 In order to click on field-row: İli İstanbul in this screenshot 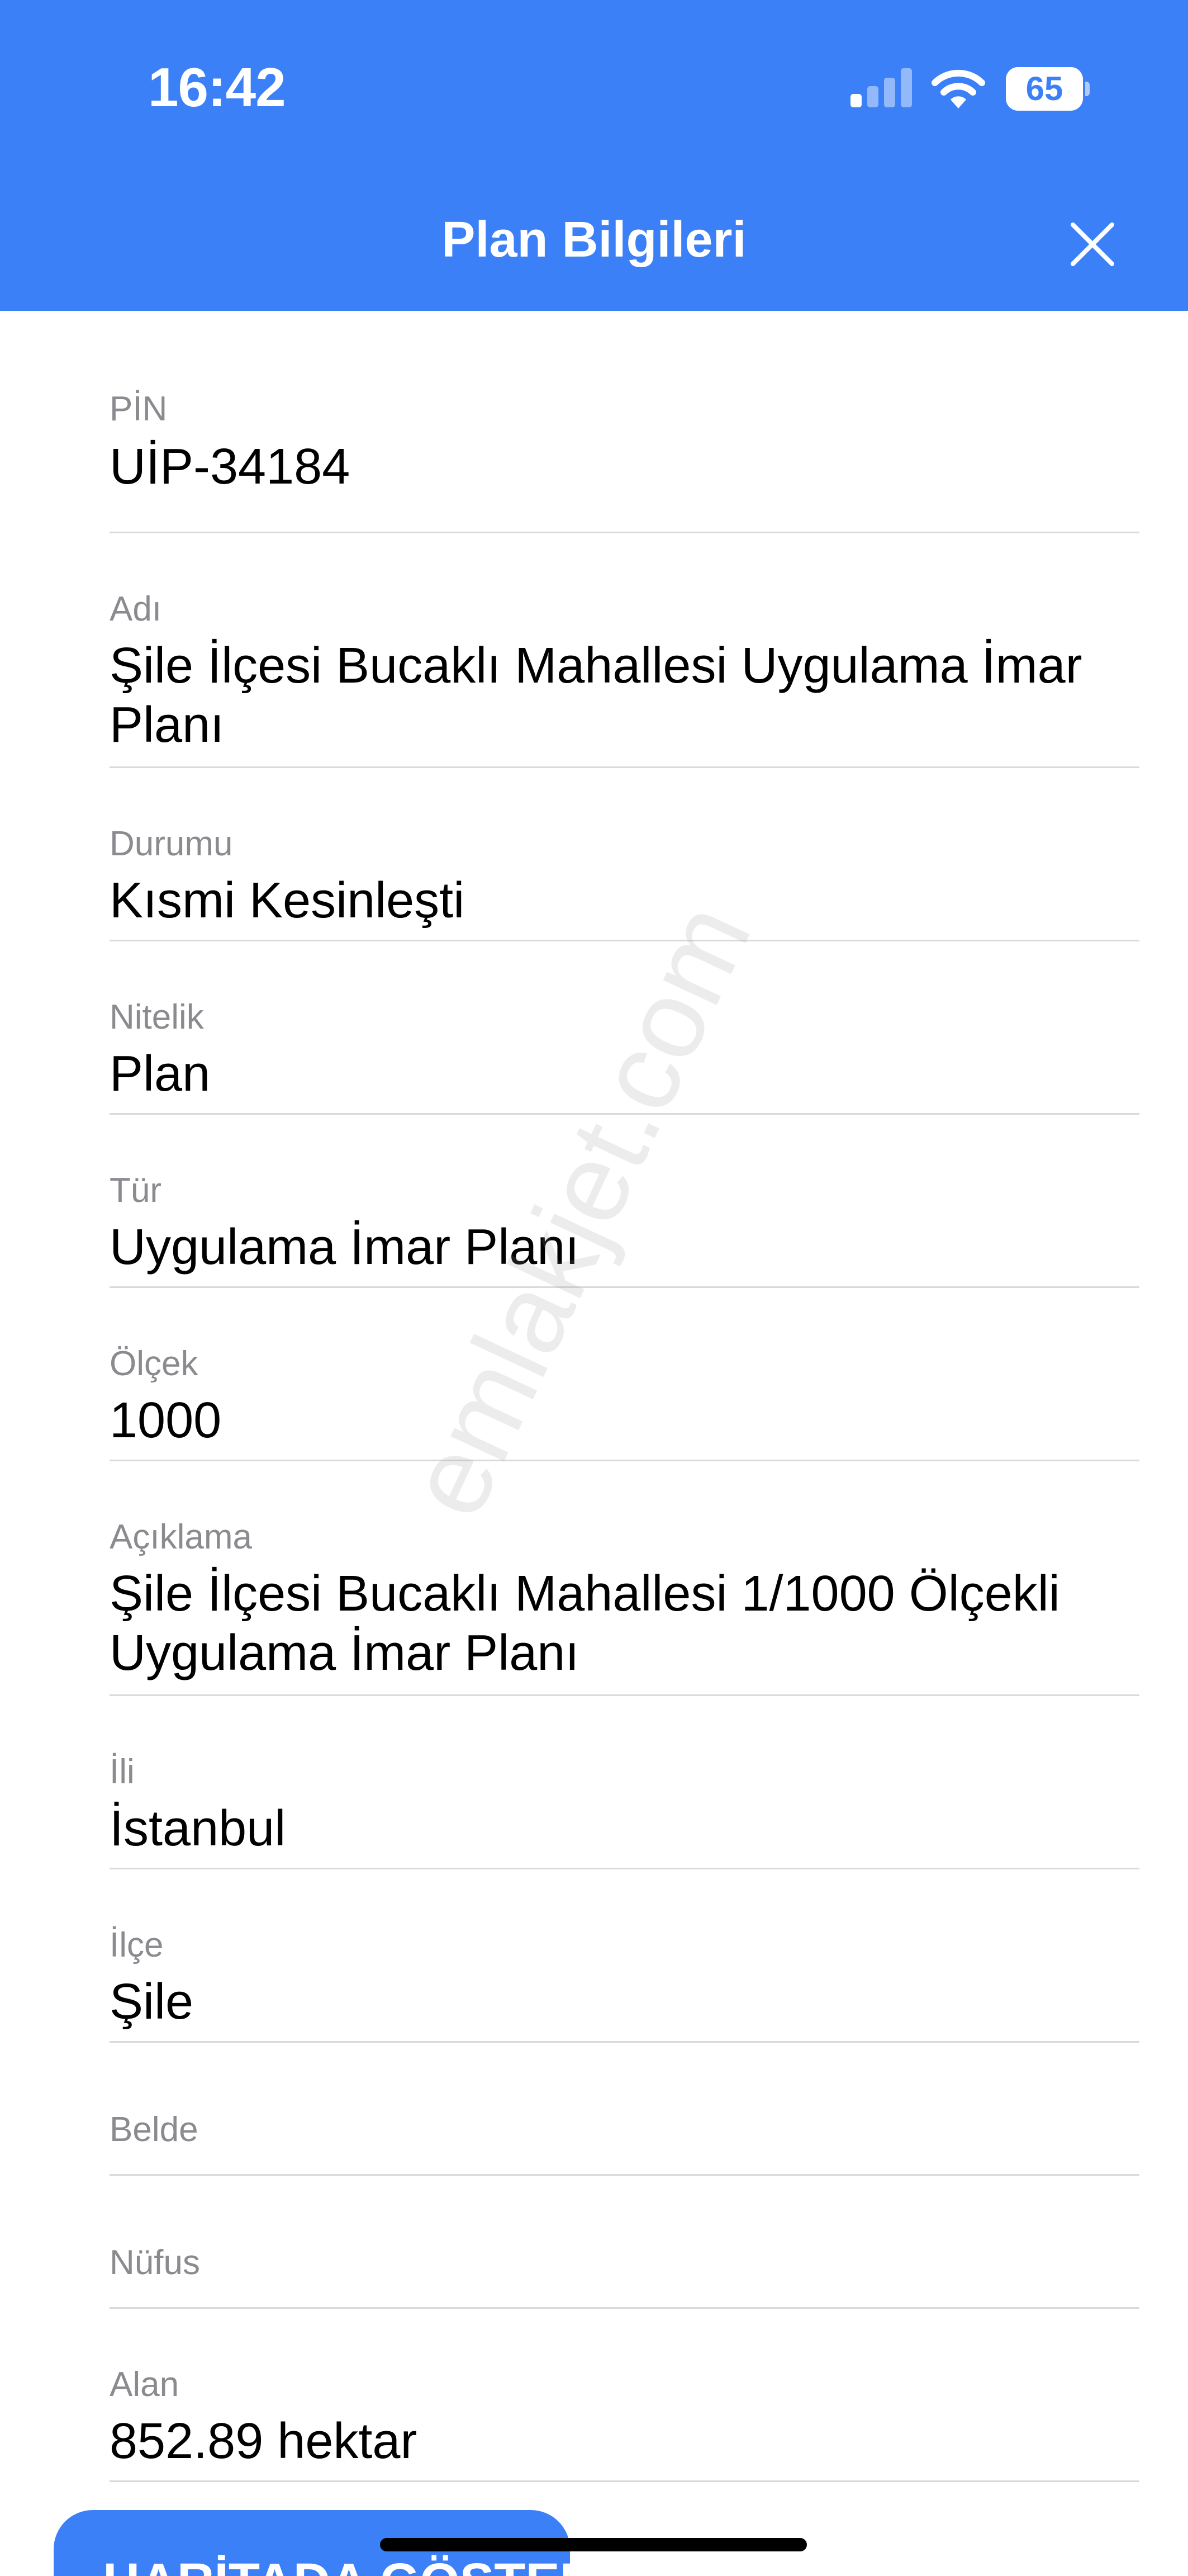, I will do `click(624, 1782)`.